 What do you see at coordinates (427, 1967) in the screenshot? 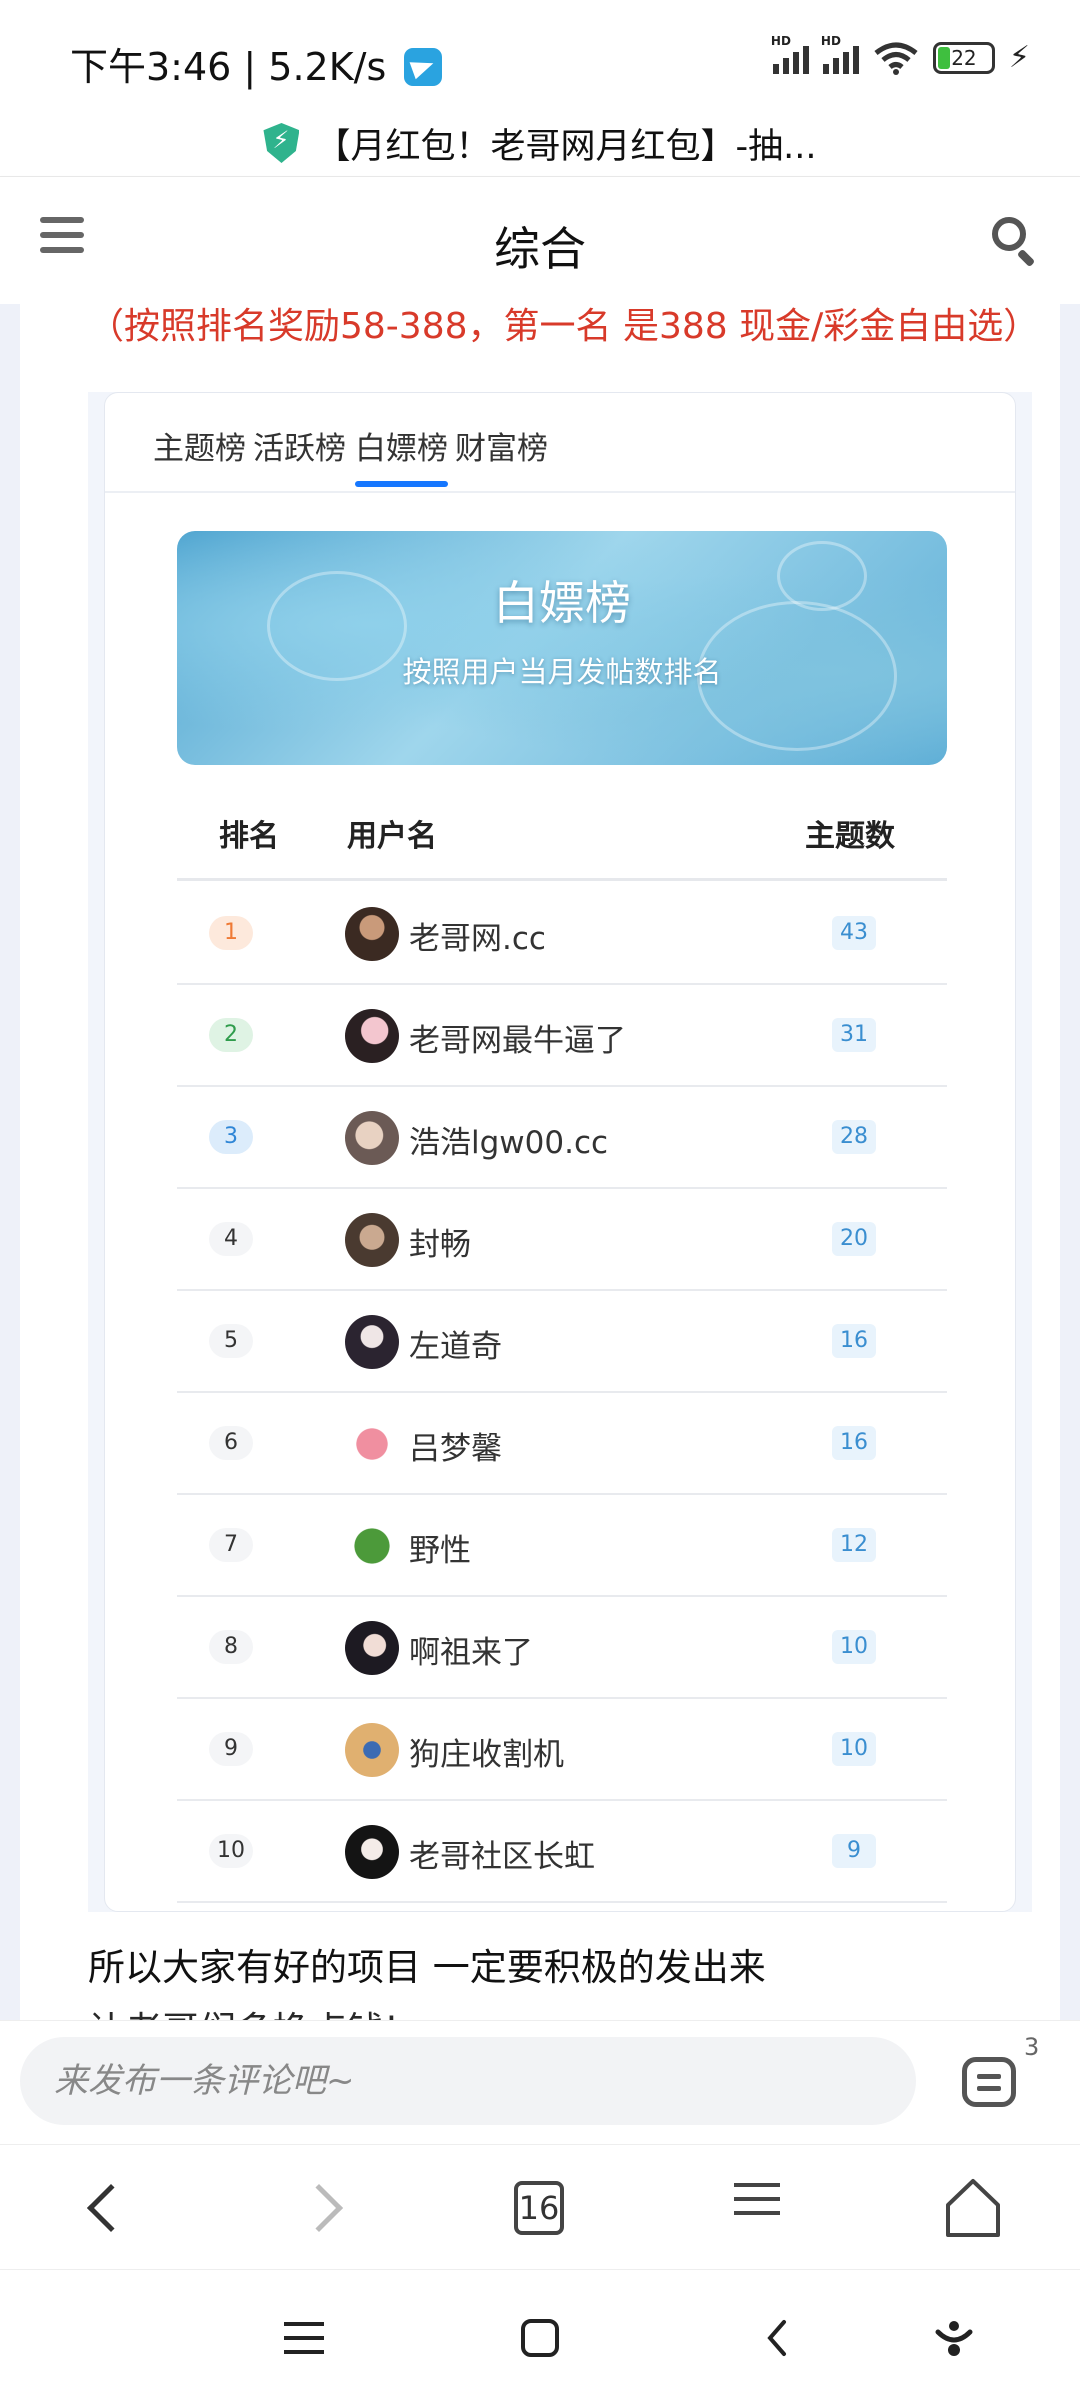
I see `article-paragraph: 所以大家有好的项目 一定要积极的发出来` at bounding box center [427, 1967].